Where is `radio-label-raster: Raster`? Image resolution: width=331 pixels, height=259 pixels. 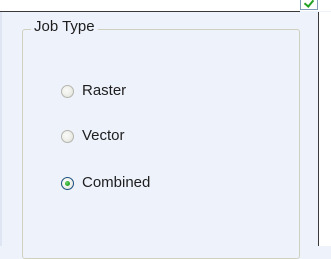
radio-label-raster: Raster is located at coordinates (104, 90).